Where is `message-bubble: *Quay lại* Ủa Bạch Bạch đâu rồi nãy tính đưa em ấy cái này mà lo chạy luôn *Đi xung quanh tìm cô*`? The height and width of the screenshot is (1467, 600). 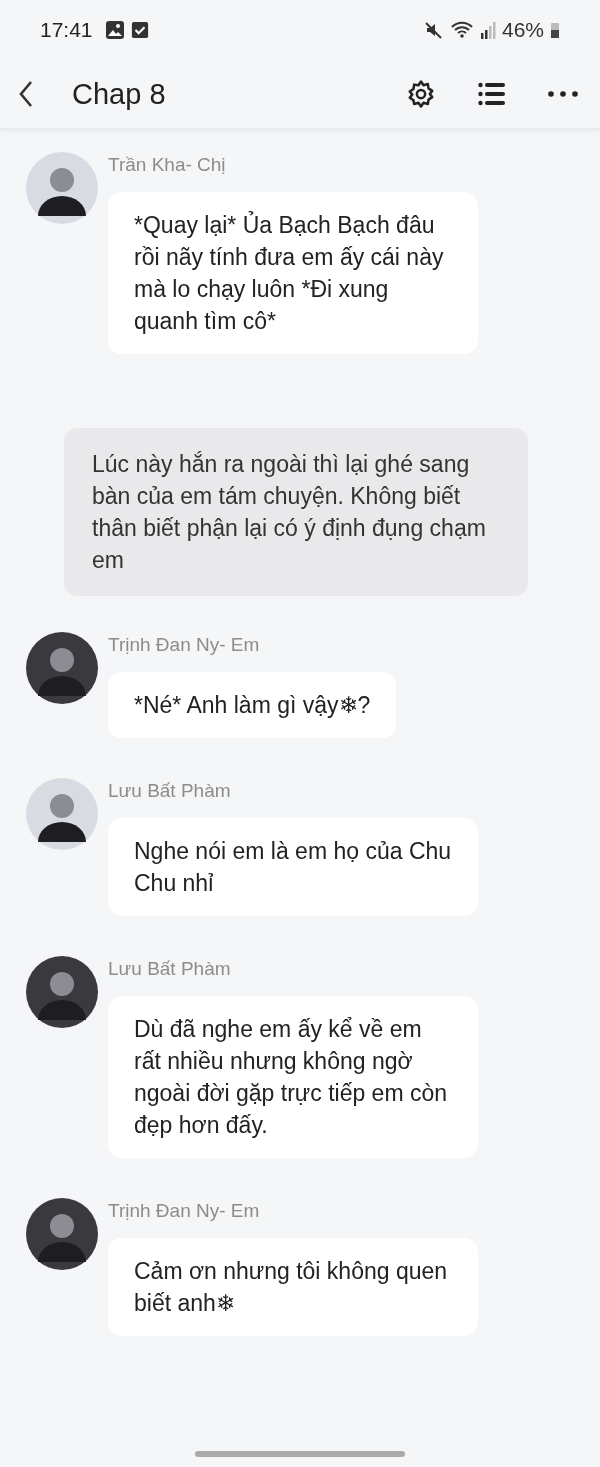
message-bubble: *Quay lại* Ủa Bạch Bạch đâu rồi nãy tính đưa em ấy cái này mà lo chạy luôn *Đi xung quanh tìm cô* is located at coordinates (293, 273).